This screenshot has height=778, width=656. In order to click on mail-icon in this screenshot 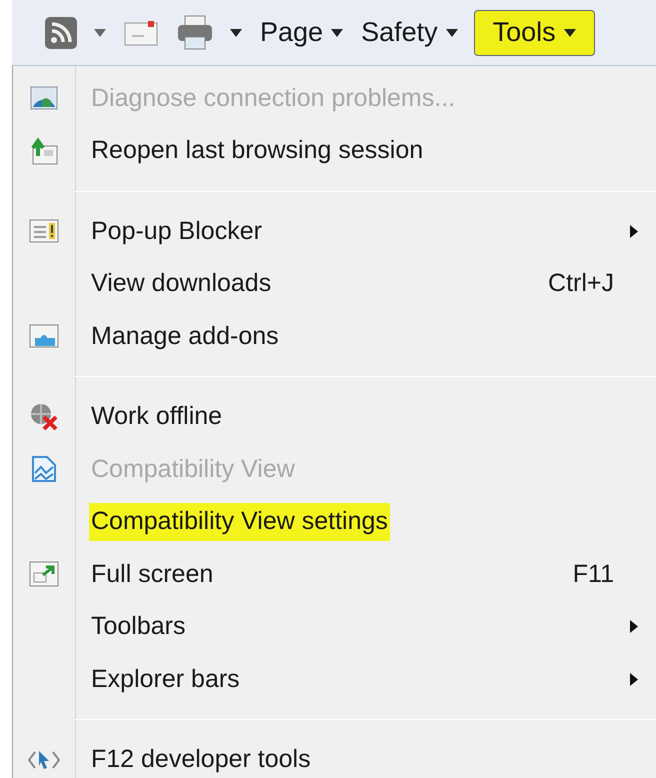, I will do `click(141, 33)`.